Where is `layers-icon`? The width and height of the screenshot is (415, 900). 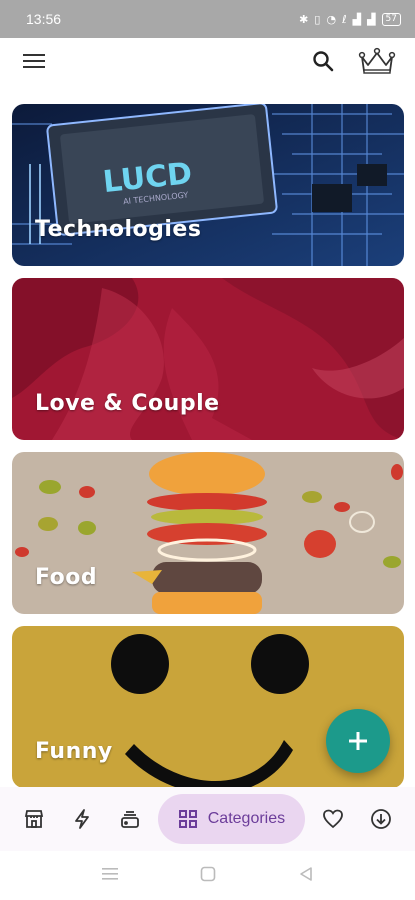 layers-icon is located at coordinates (129, 819).